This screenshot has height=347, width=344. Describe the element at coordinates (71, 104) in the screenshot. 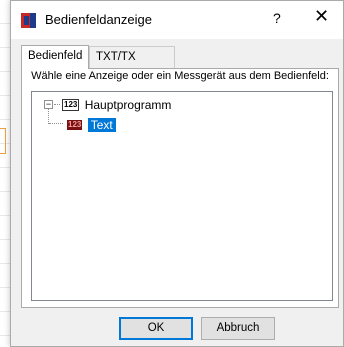

I see `number-badge-icon: 123` at that location.